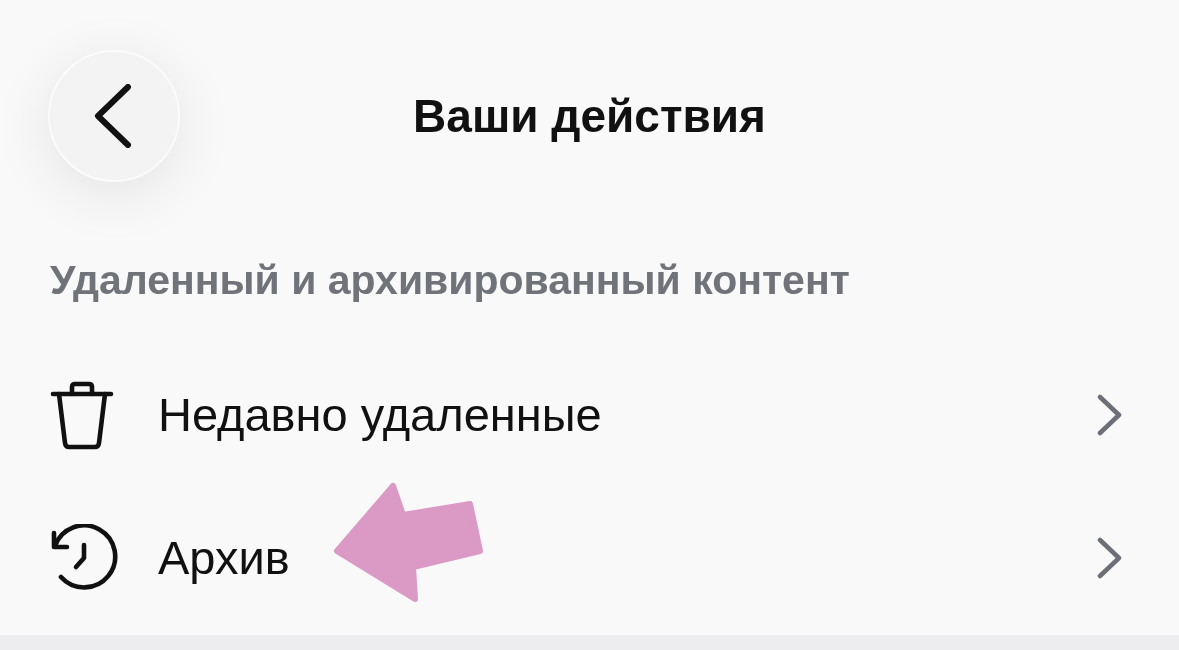 The image size is (1179, 650). Describe the element at coordinates (82, 414) in the screenshot. I see `trash-icon` at that location.